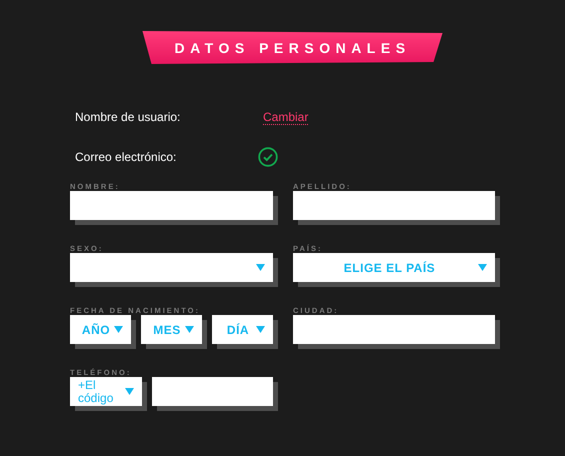 The image size is (565, 456). I want to click on field-label: Correo electrónico:, so click(126, 157).